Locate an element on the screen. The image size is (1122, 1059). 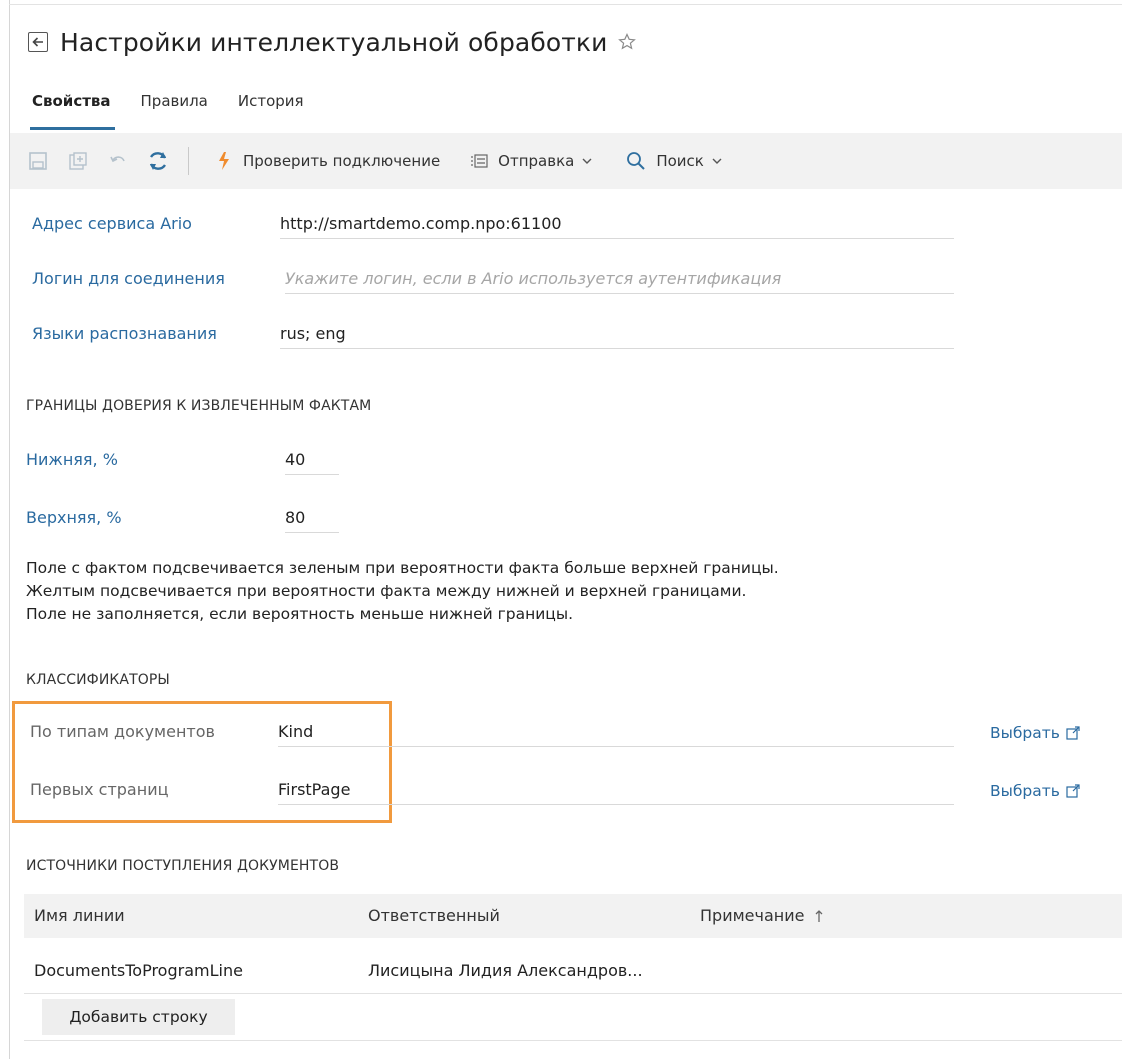
page-title: Настройки интеллектуальной обработки is located at coordinates (334, 42).